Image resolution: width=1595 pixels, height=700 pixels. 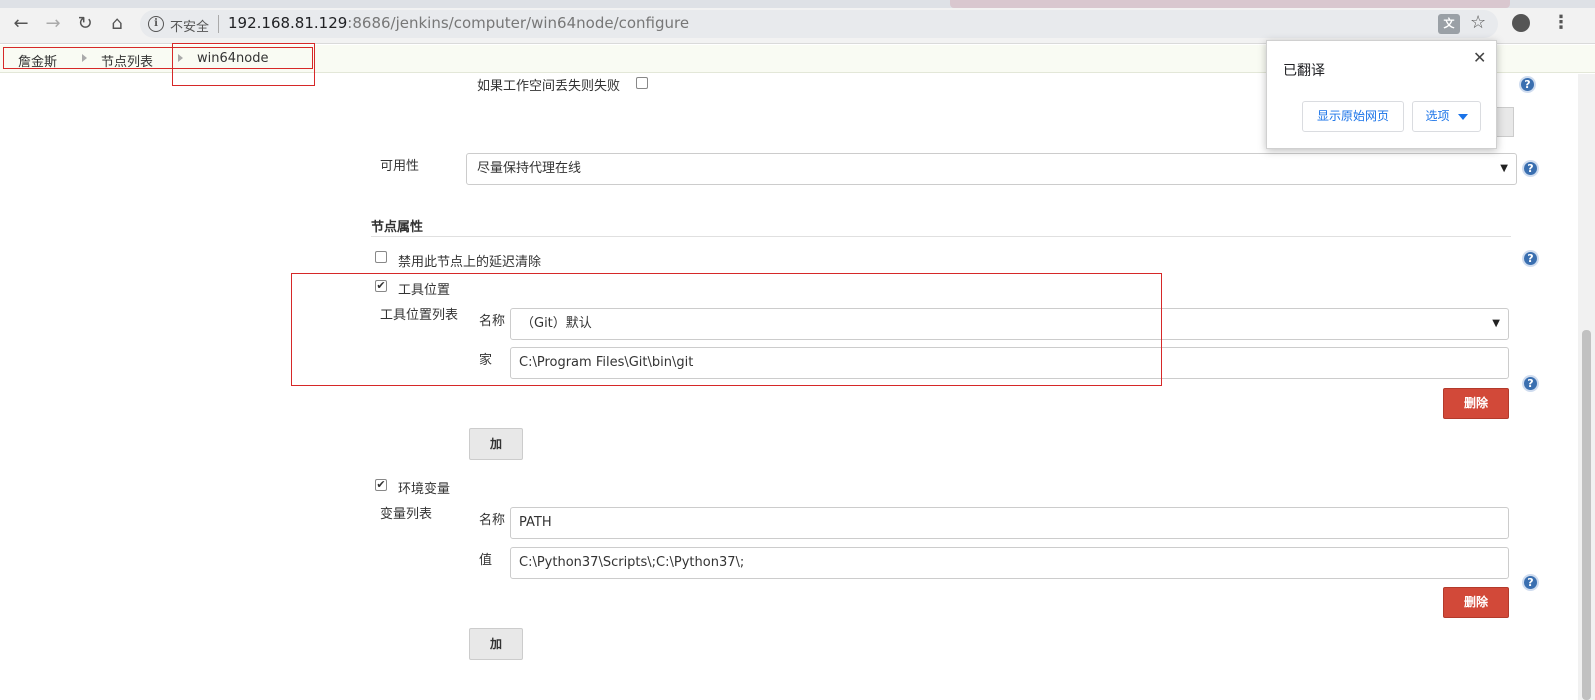 I want to click on tool-list-label: 工具位置列表, so click(x=419, y=315).